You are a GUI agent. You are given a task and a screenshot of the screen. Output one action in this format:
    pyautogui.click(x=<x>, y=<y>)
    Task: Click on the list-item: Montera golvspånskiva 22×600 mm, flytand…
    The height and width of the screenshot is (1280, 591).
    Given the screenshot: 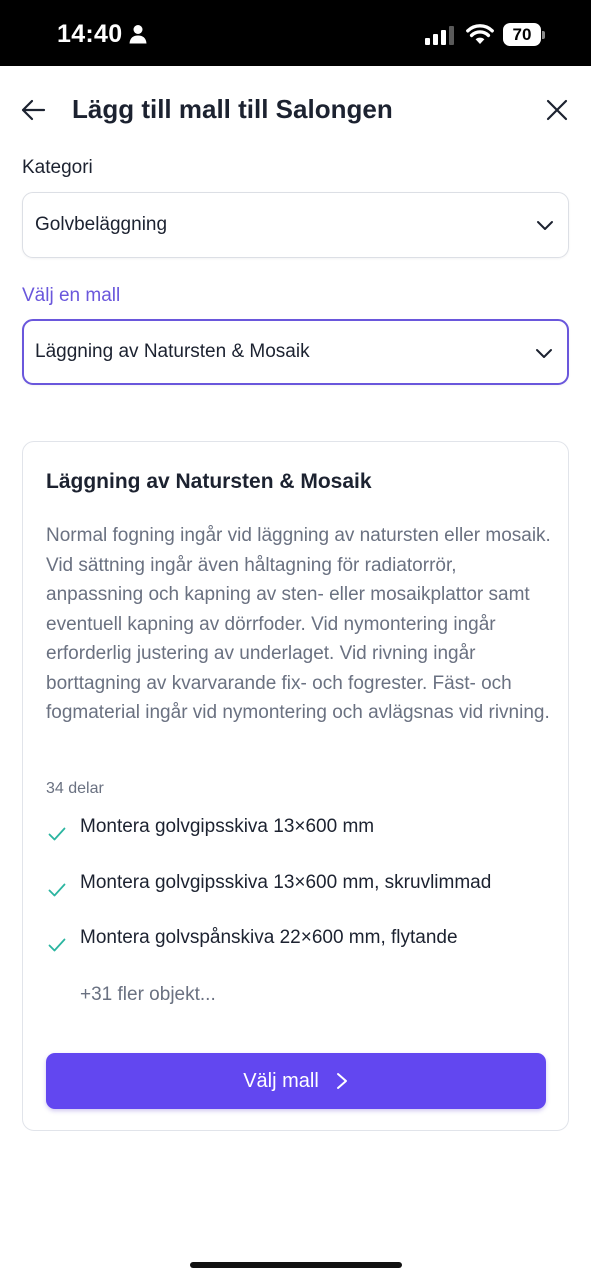 What is the action you would take?
    pyautogui.click(x=301, y=942)
    